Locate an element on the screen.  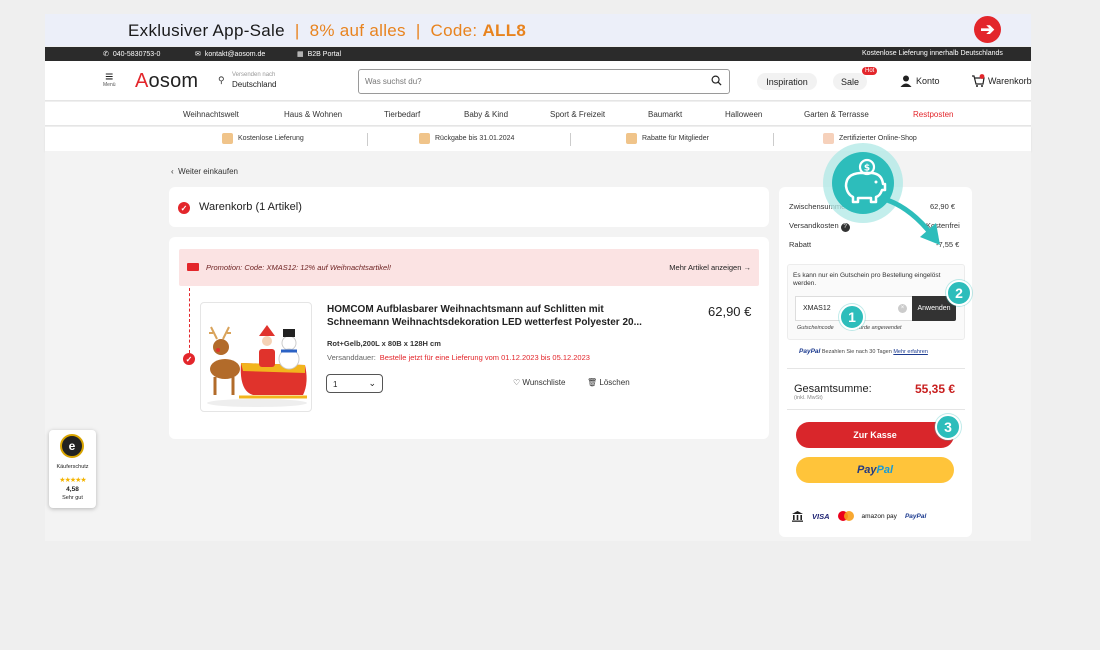
quantity-value: 1 is located at coordinates (335, 384).